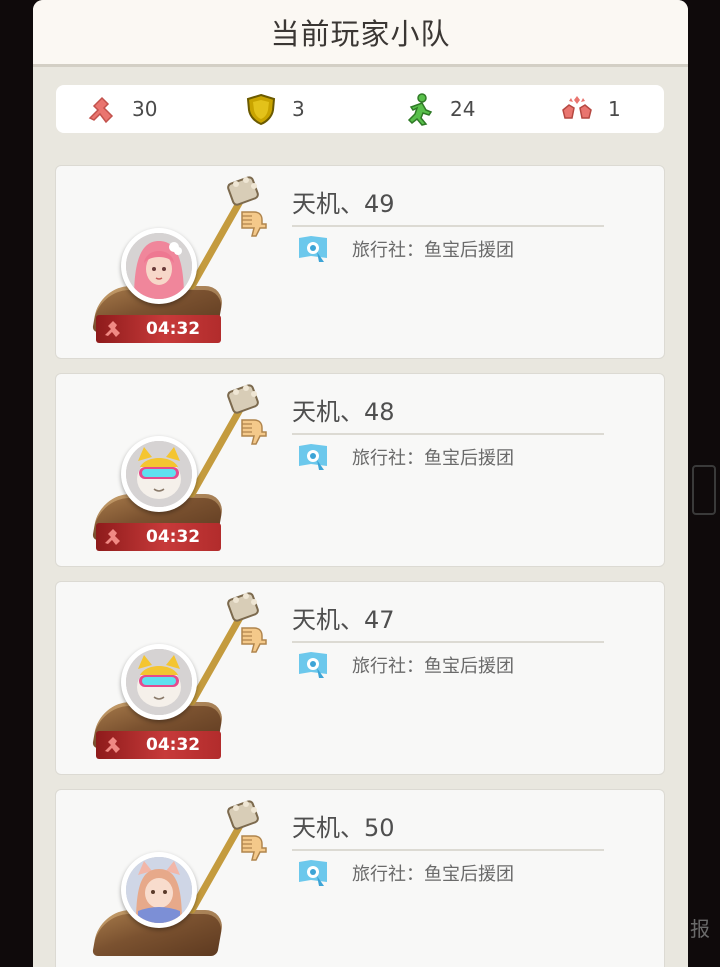 The width and height of the screenshot is (720, 967). I want to click on player-avatar-group, so click(179, 883).